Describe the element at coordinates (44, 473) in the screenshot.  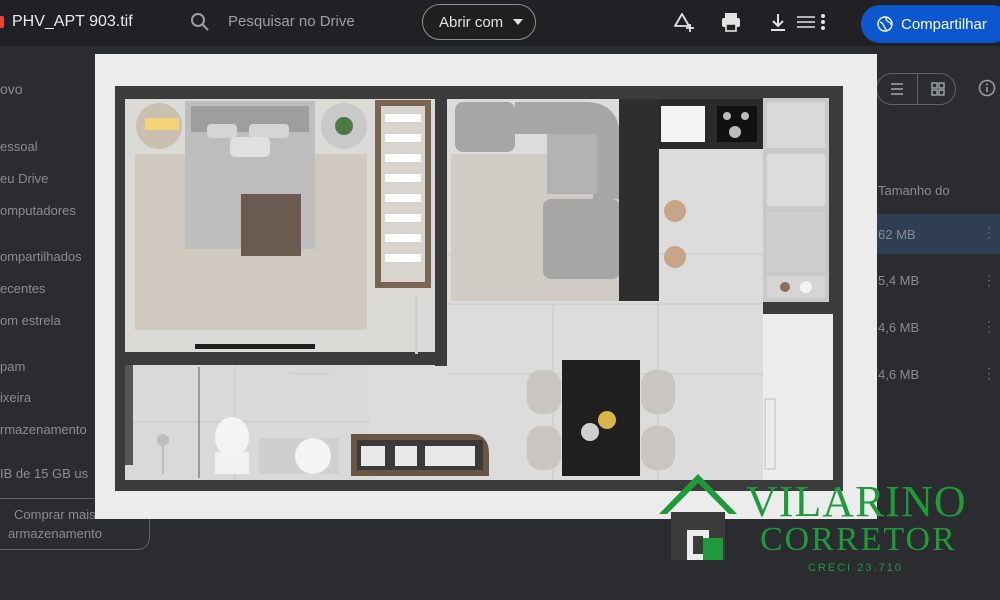
I see `storage-usage-text: IB de 15 GB us` at that location.